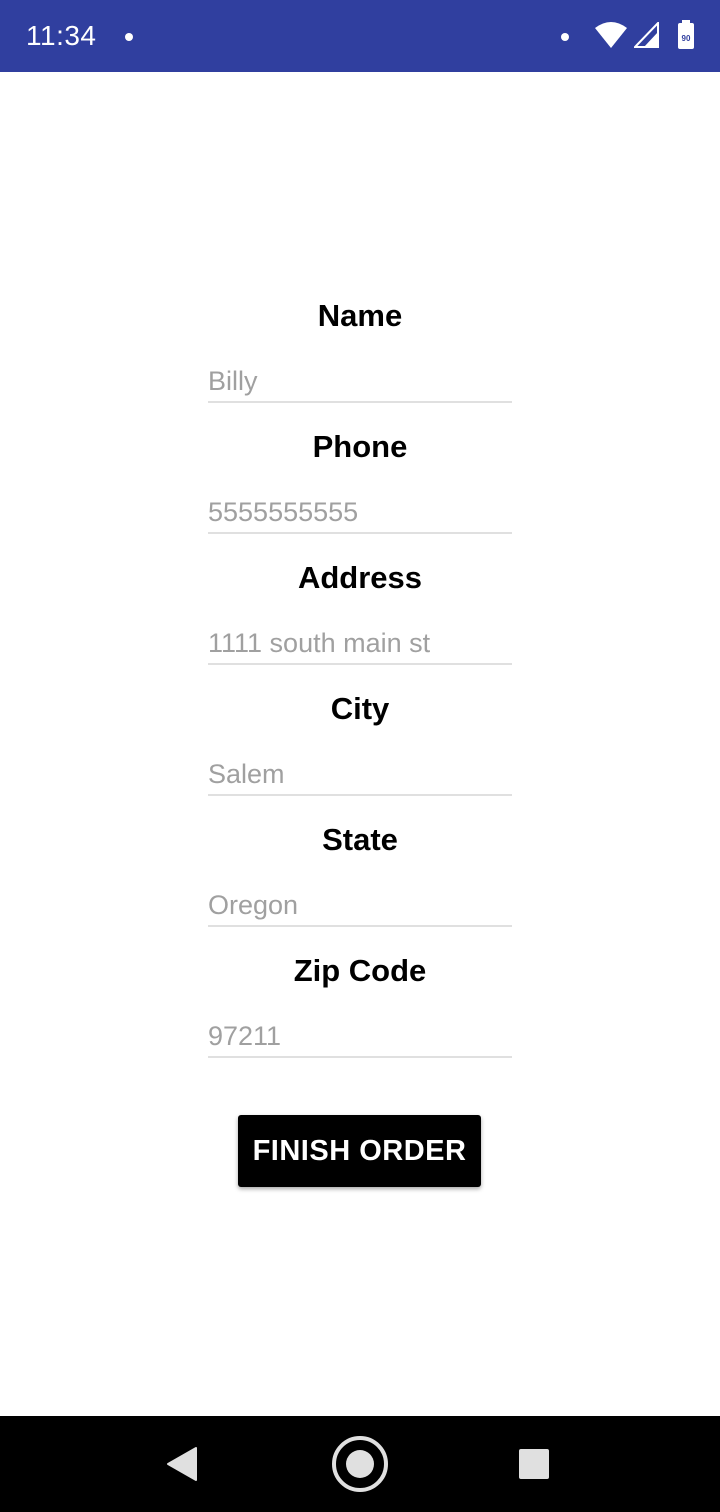 The width and height of the screenshot is (720, 1512). I want to click on status-bar: 11:34 90, so click(360, 36).